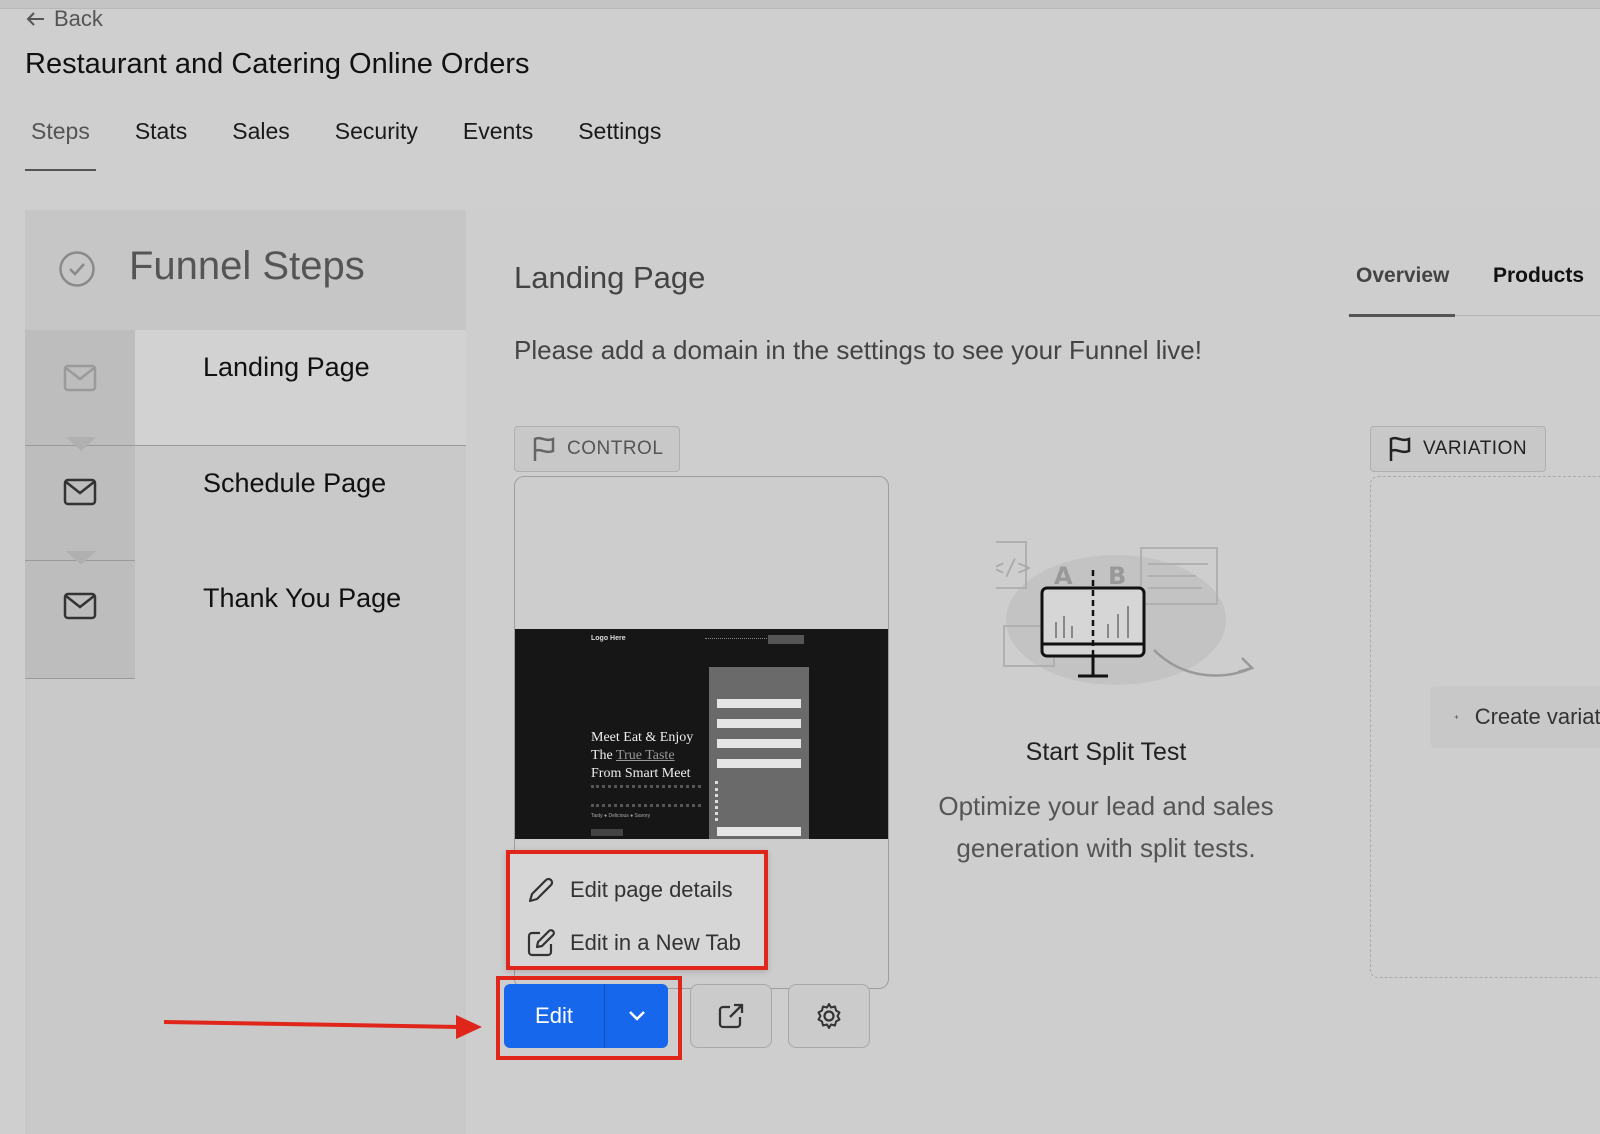 The image size is (1600, 1134). I want to click on sidebar-title: Funnel Steps, so click(247, 266).